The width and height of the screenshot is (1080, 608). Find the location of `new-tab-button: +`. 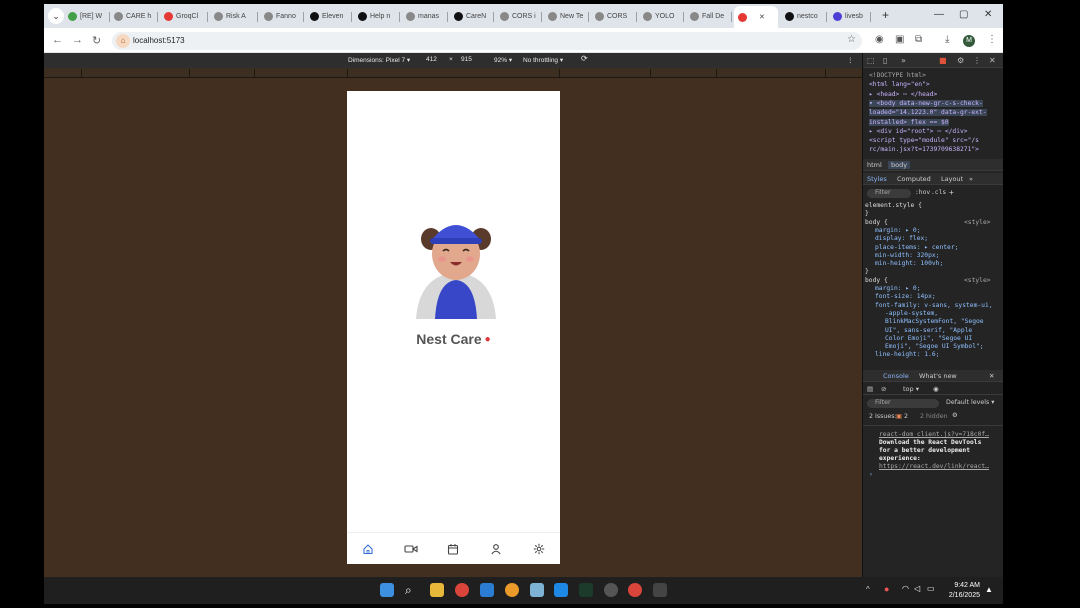

new-tab-button: + is located at coordinates (885, 15).